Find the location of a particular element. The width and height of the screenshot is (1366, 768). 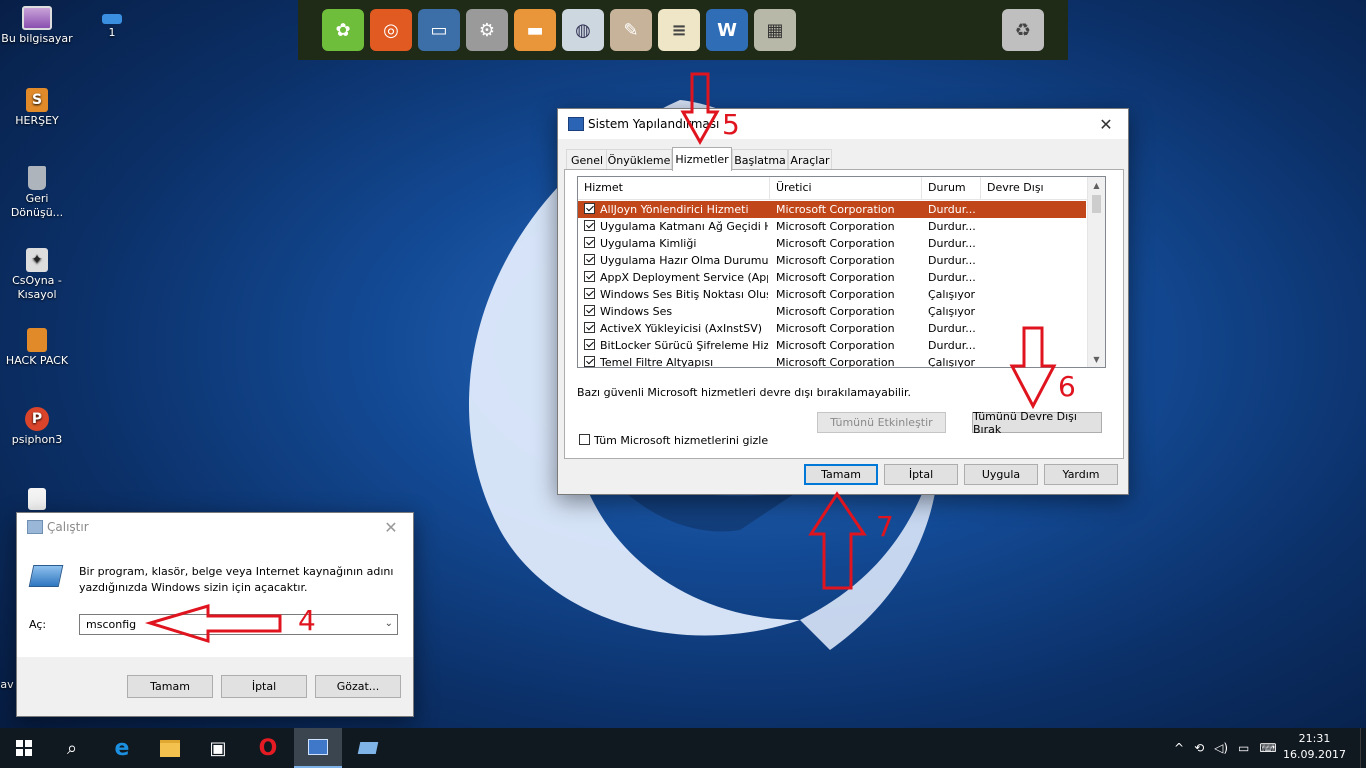

trash-icon: ♻ is located at coordinates (1023, 30).